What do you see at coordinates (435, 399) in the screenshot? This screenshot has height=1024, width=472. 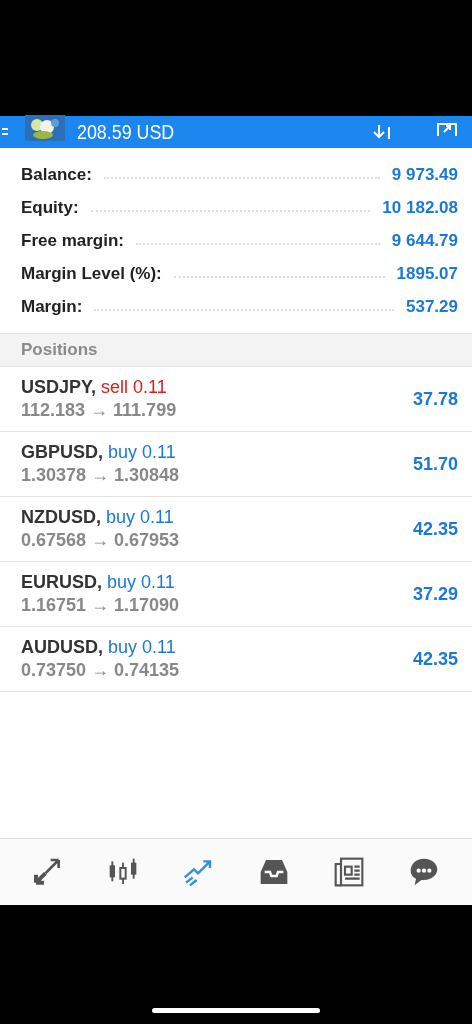 I see `position-profit: 37.78` at bounding box center [435, 399].